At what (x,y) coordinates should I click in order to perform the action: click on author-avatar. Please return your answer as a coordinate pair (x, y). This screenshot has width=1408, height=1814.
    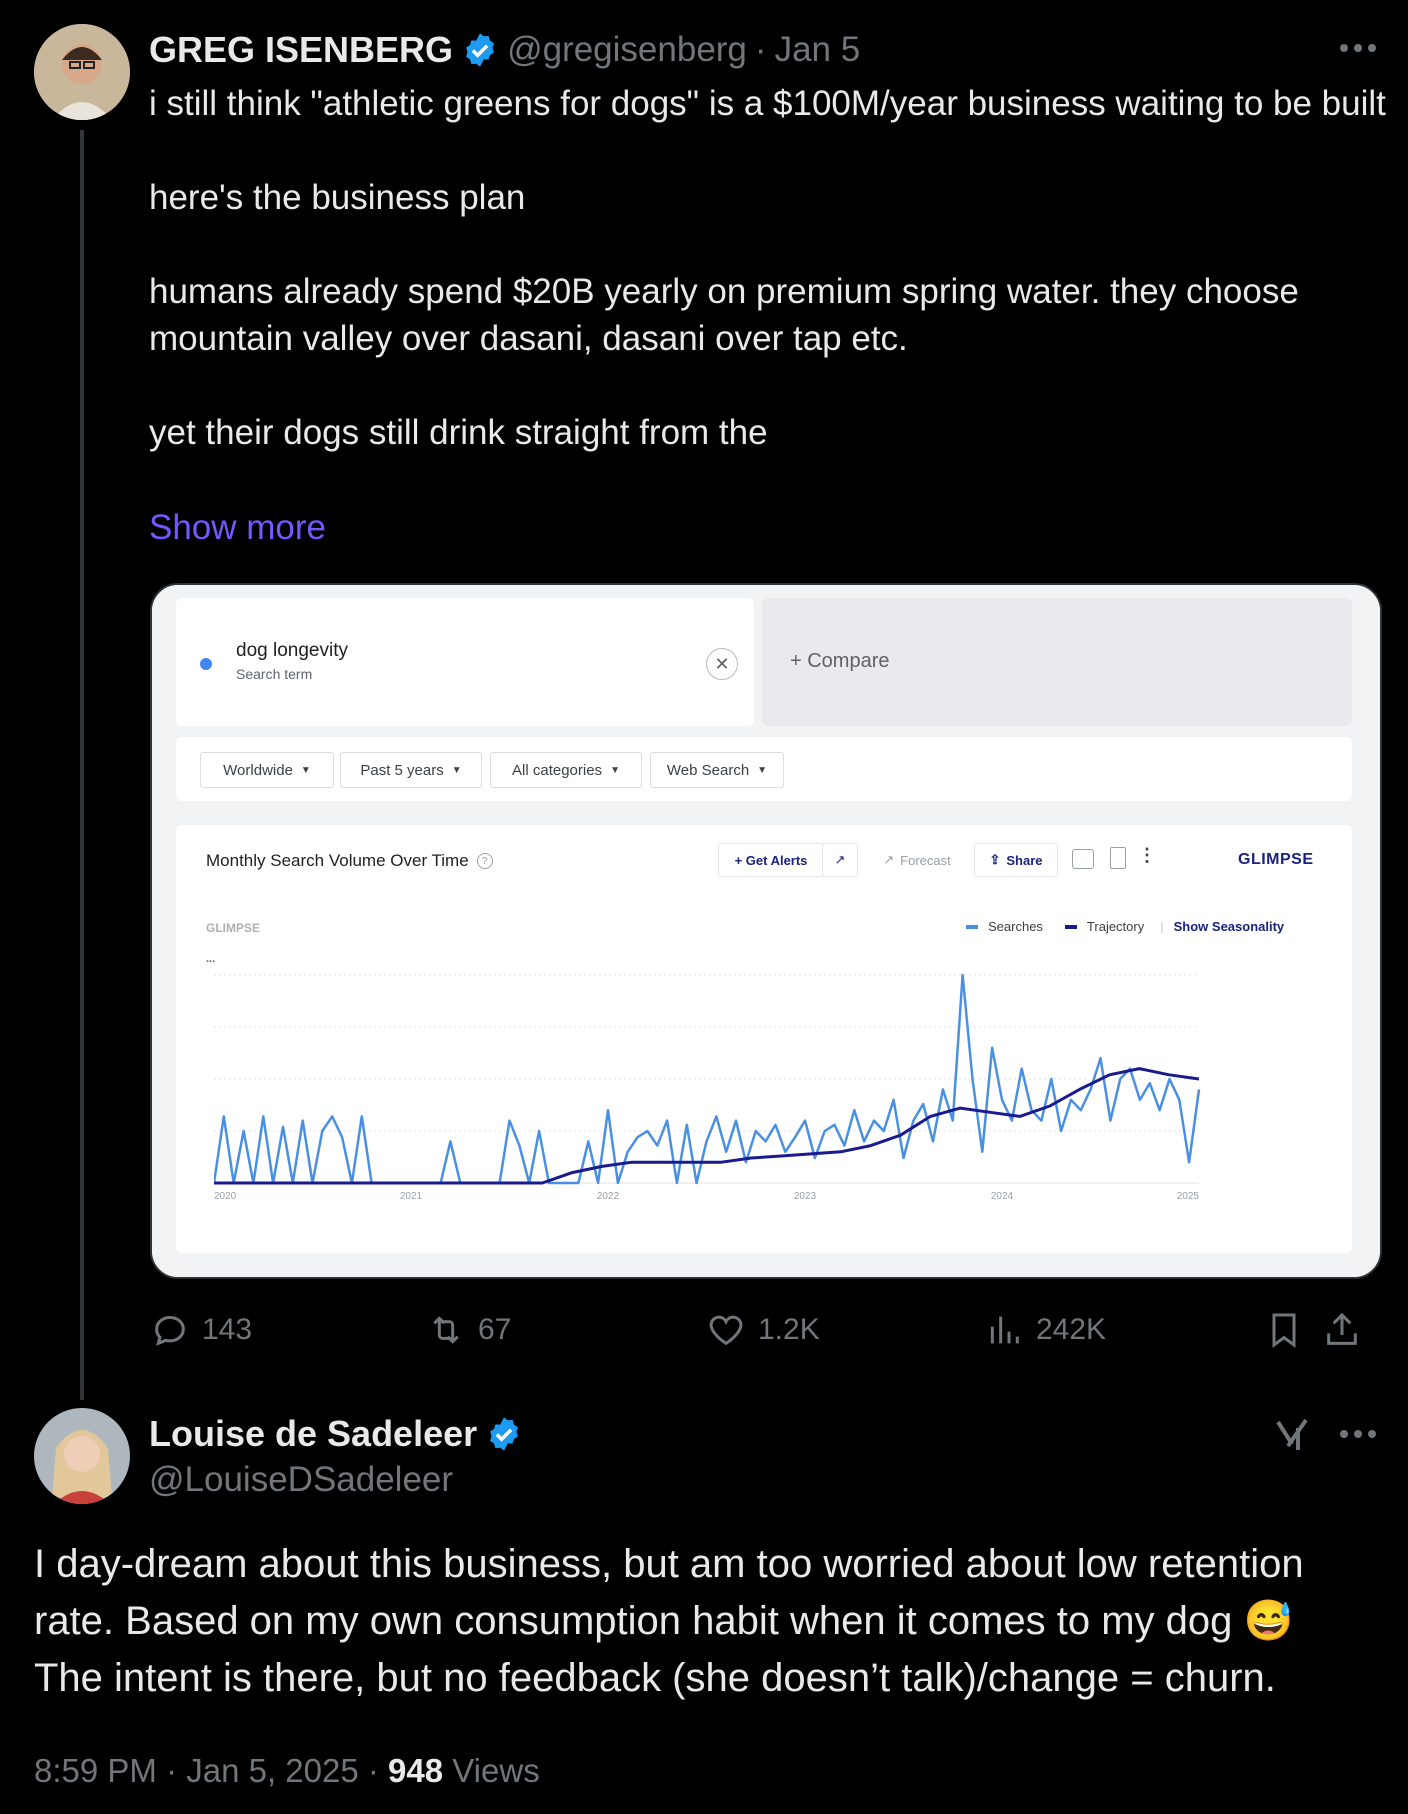
    Looking at the image, I should click on (82, 72).